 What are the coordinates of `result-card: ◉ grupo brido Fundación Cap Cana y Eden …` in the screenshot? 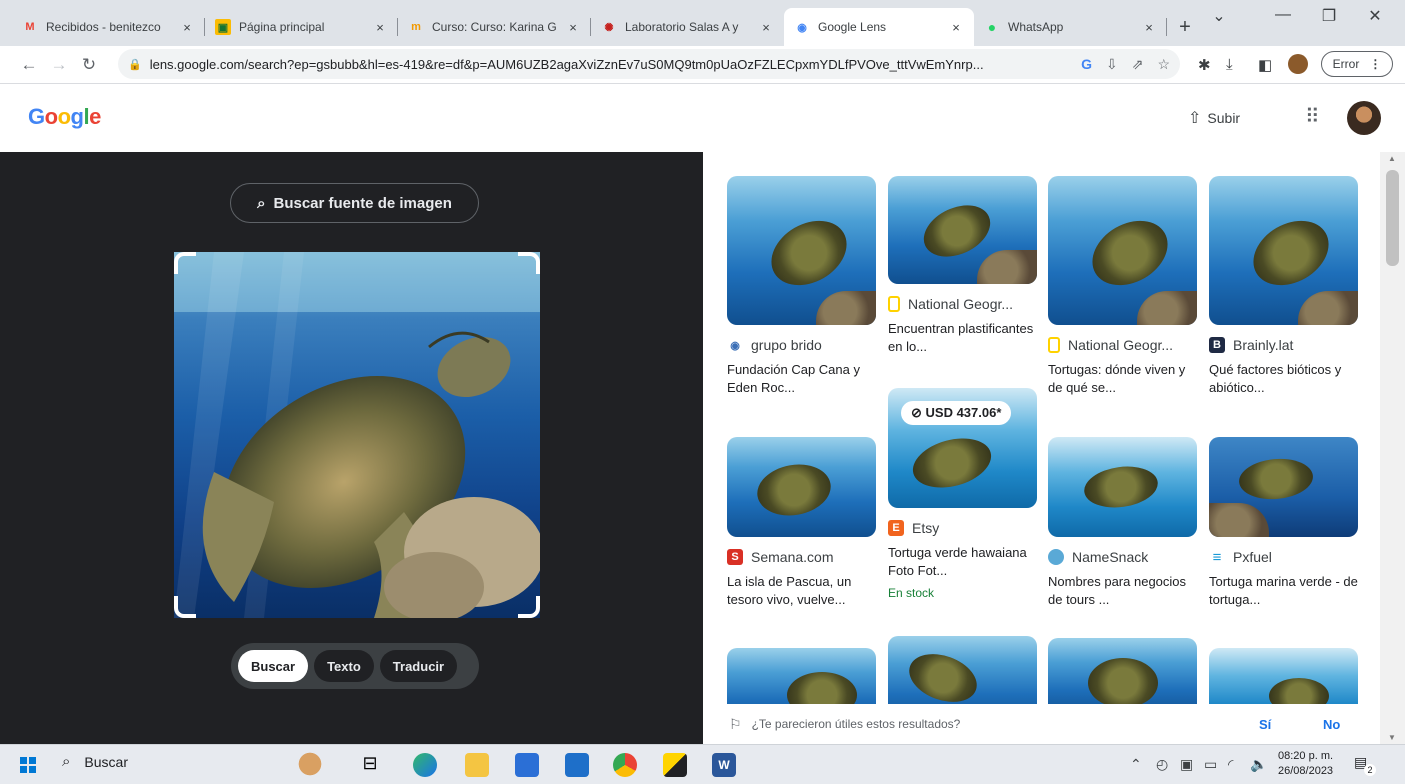 It's located at (801, 286).